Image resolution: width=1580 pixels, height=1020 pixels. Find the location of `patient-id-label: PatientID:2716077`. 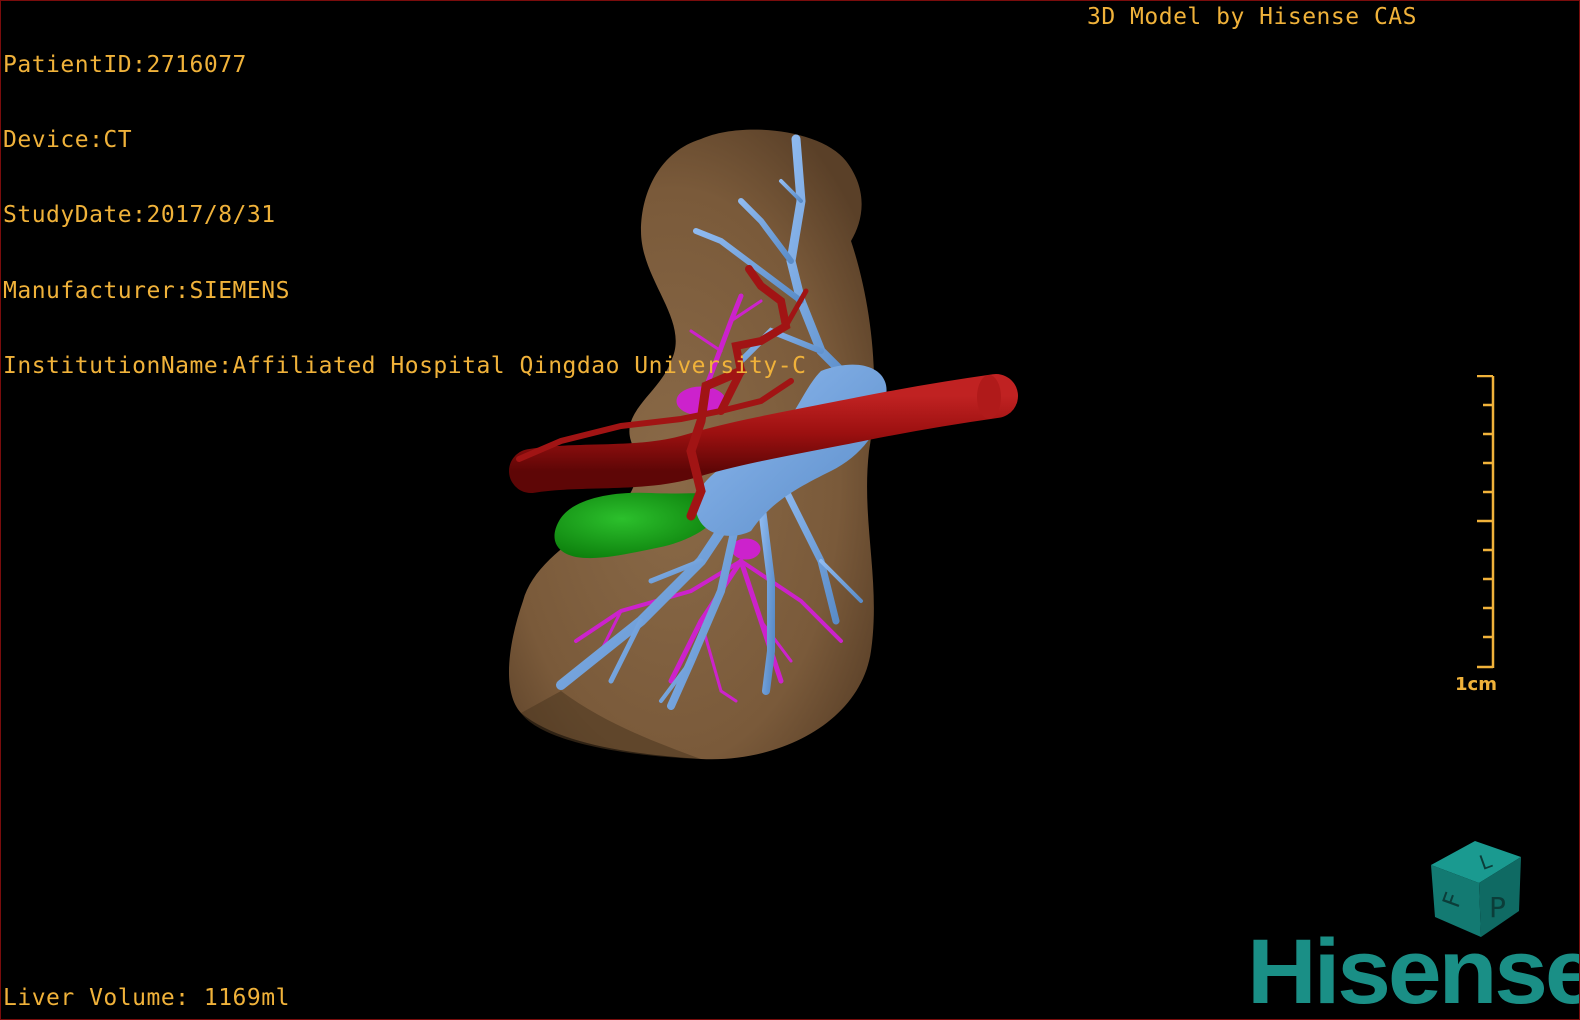

patient-id-label: PatientID:2716077 is located at coordinates (125, 65).